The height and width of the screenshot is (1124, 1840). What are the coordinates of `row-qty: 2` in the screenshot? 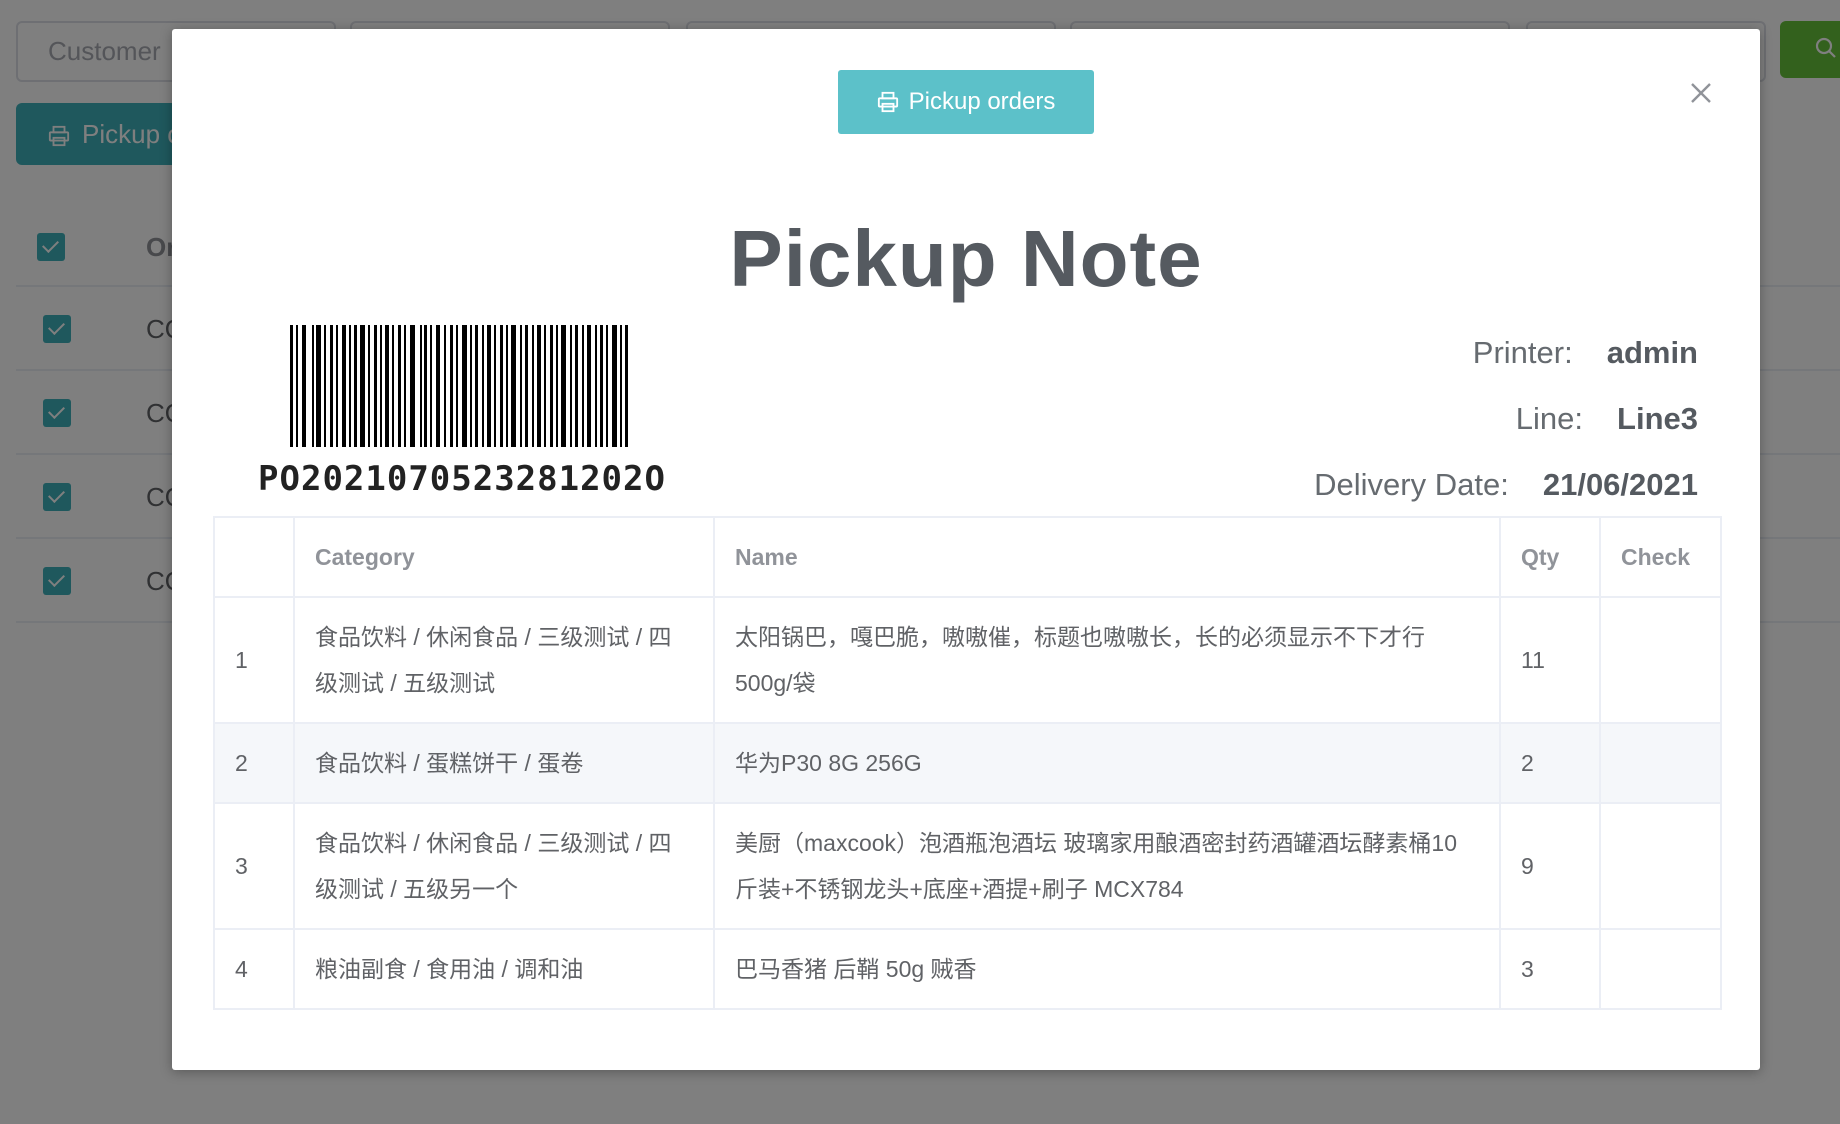 It's located at (1550, 763).